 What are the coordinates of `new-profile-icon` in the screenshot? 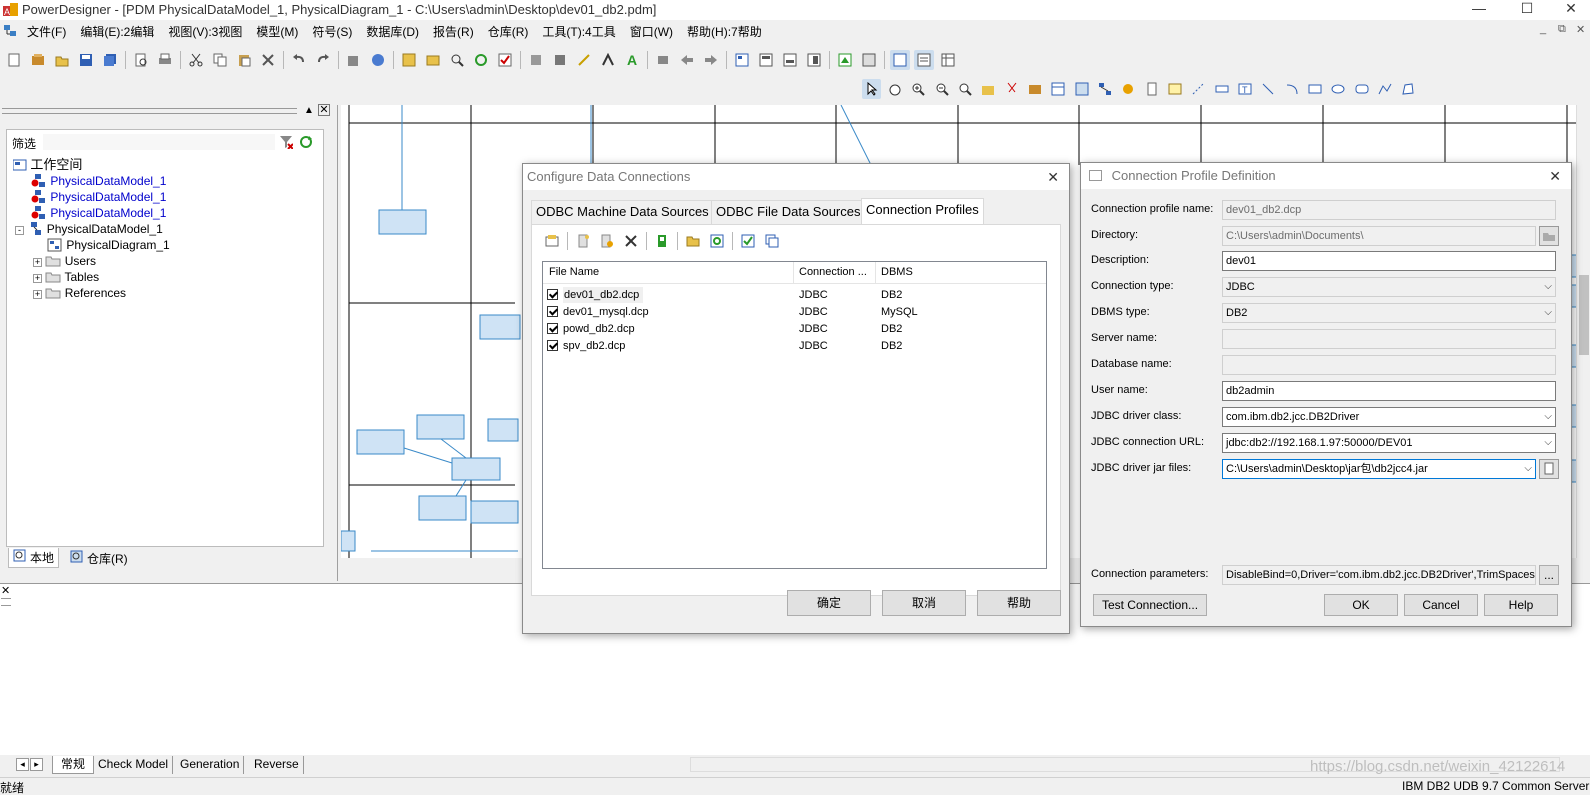 It's located at (583, 241).